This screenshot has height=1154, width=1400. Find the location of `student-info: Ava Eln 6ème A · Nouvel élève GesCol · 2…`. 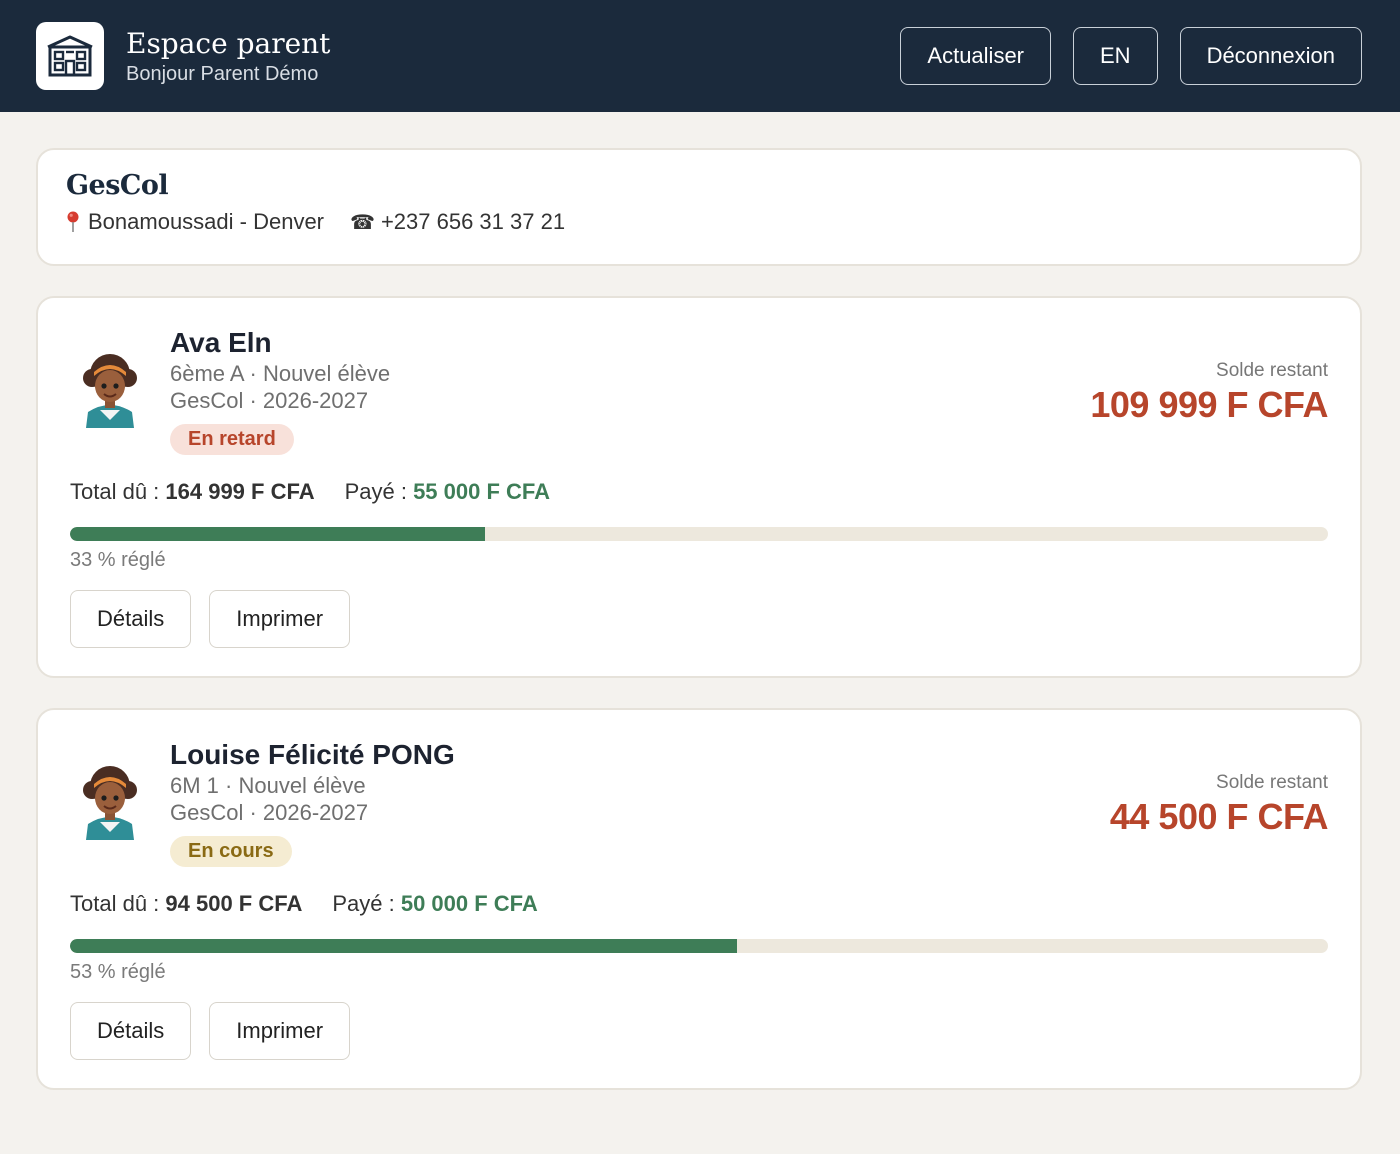

student-info: Ava Eln 6ème A · Nouvel élève GesCol · 2… is located at coordinates (280, 390).